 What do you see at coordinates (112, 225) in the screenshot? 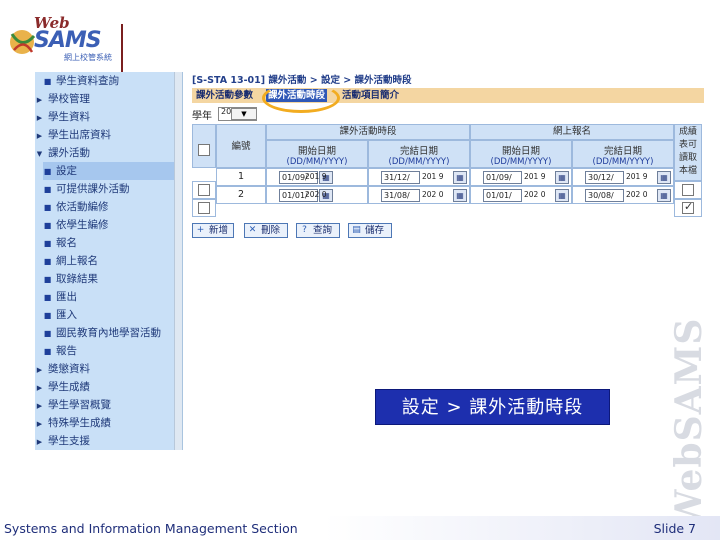
I see `sidebar-item: ■ 依學生編修` at bounding box center [112, 225].